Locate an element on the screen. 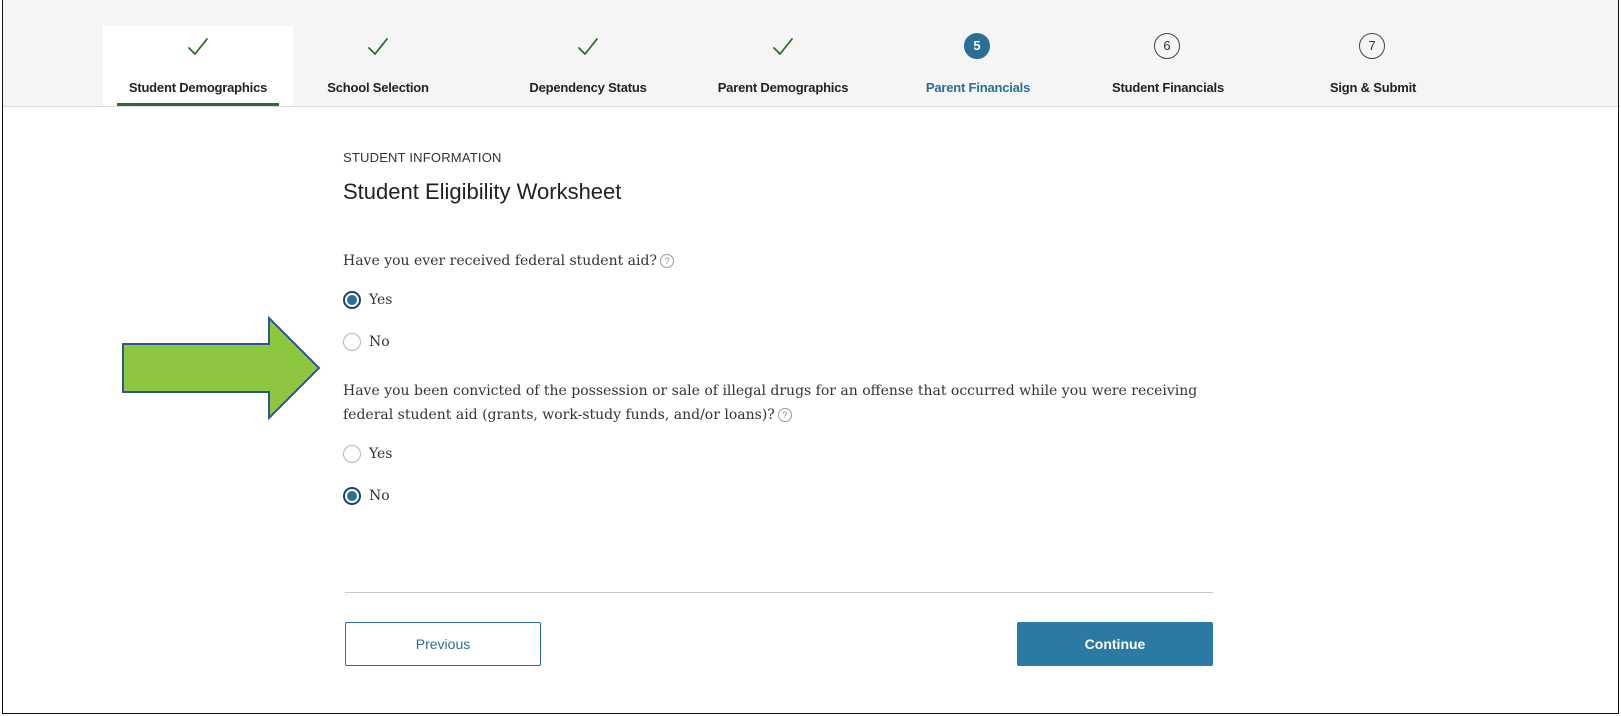 The width and height of the screenshot is (1621, 716). step-dependency-status: Dependency Status is located at coordinates (588, 66).